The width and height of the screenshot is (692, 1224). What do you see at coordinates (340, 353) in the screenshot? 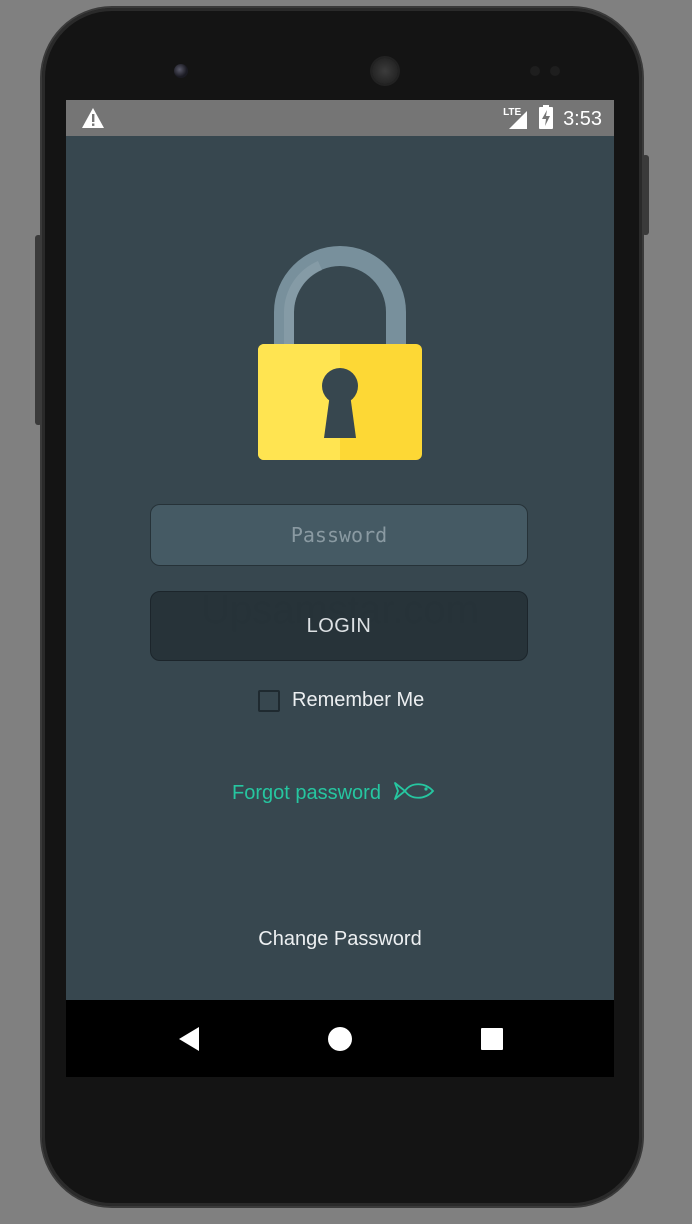
I see `padlock-icon` at bounding box center [340, 353].